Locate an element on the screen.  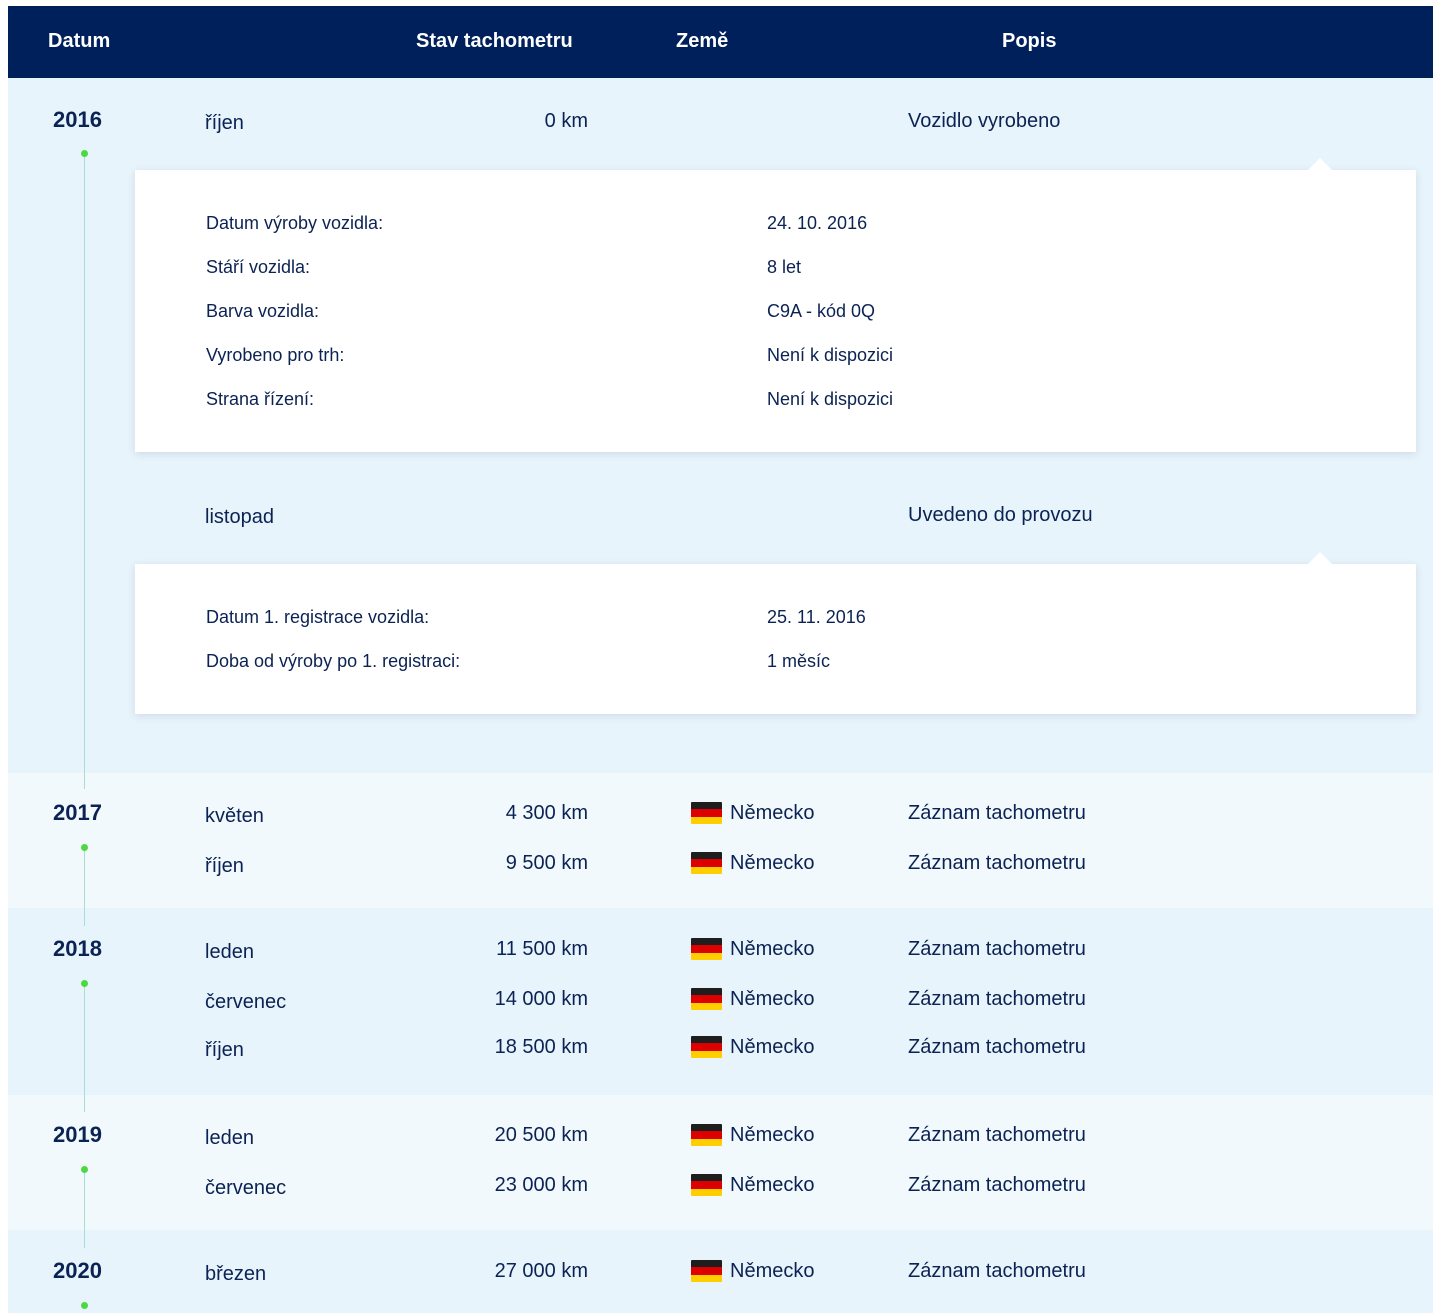
detail-value: C9A - kód 0Q is located at coordinates (821, 311).